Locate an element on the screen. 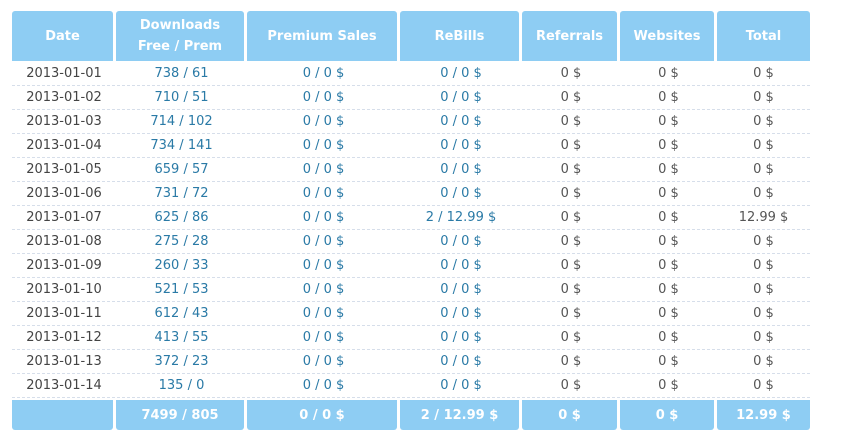  cell-date: 2013-01-14 is located at coordinates (64, 385).